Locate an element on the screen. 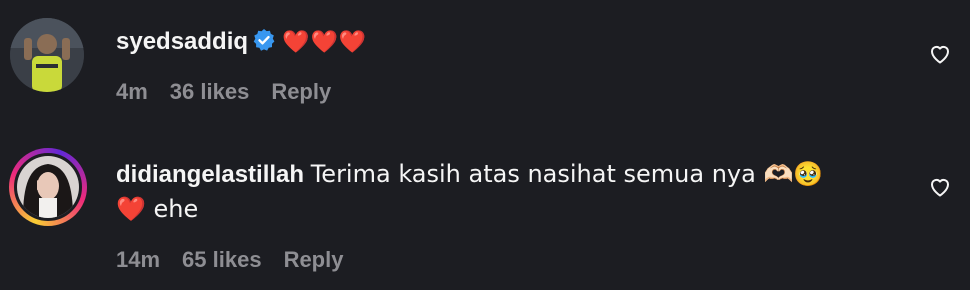 This screenshot has height=290, width=970. comment-meta: 14m 65 likes Reply is located at coordinates (240, 260).